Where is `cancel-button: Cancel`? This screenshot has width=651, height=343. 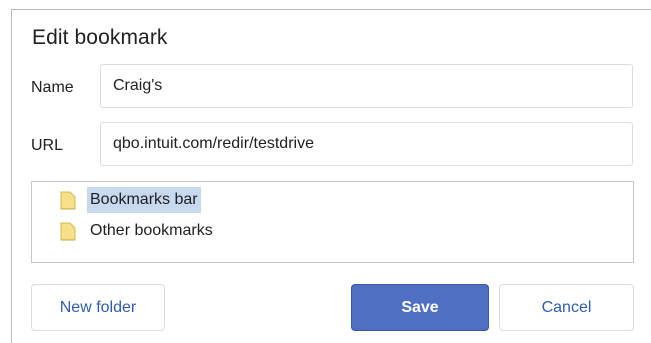 cancel-button: Cancel is located at coordinates (566, 307).